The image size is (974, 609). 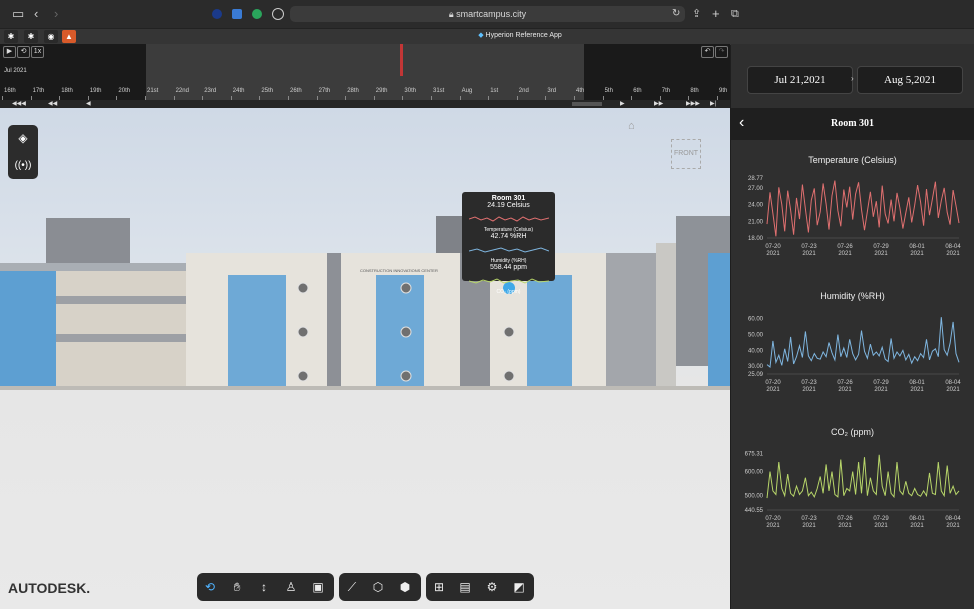 I want to click on reload-icon: ↻, so click(x=676, y=14).